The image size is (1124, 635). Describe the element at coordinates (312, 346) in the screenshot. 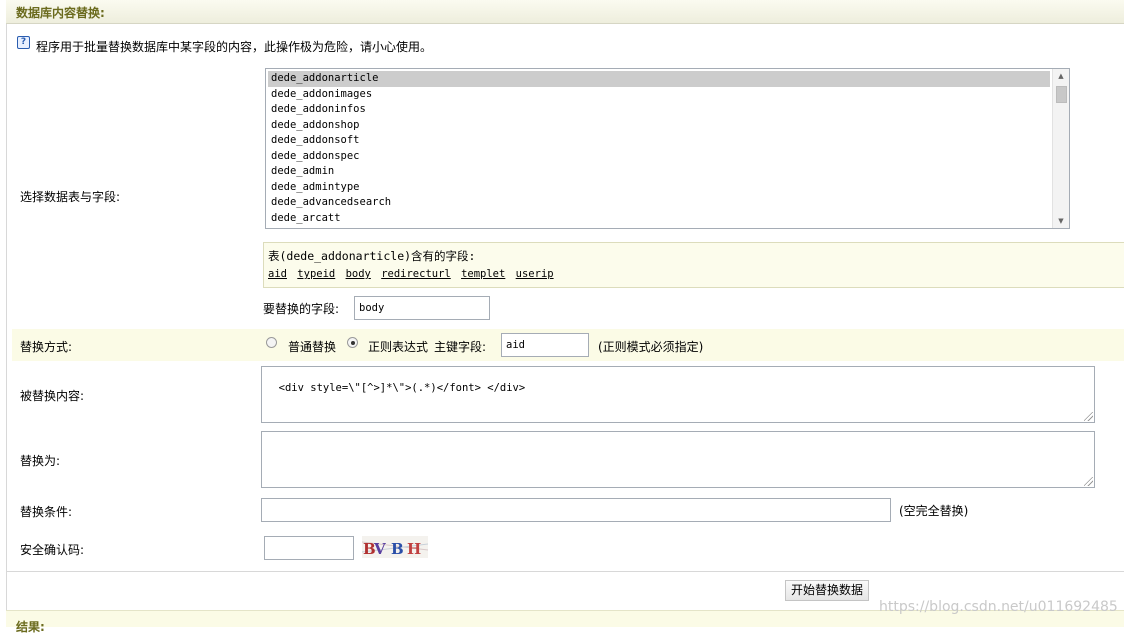

I see `radio-normal-label: 普通替换` at that location.